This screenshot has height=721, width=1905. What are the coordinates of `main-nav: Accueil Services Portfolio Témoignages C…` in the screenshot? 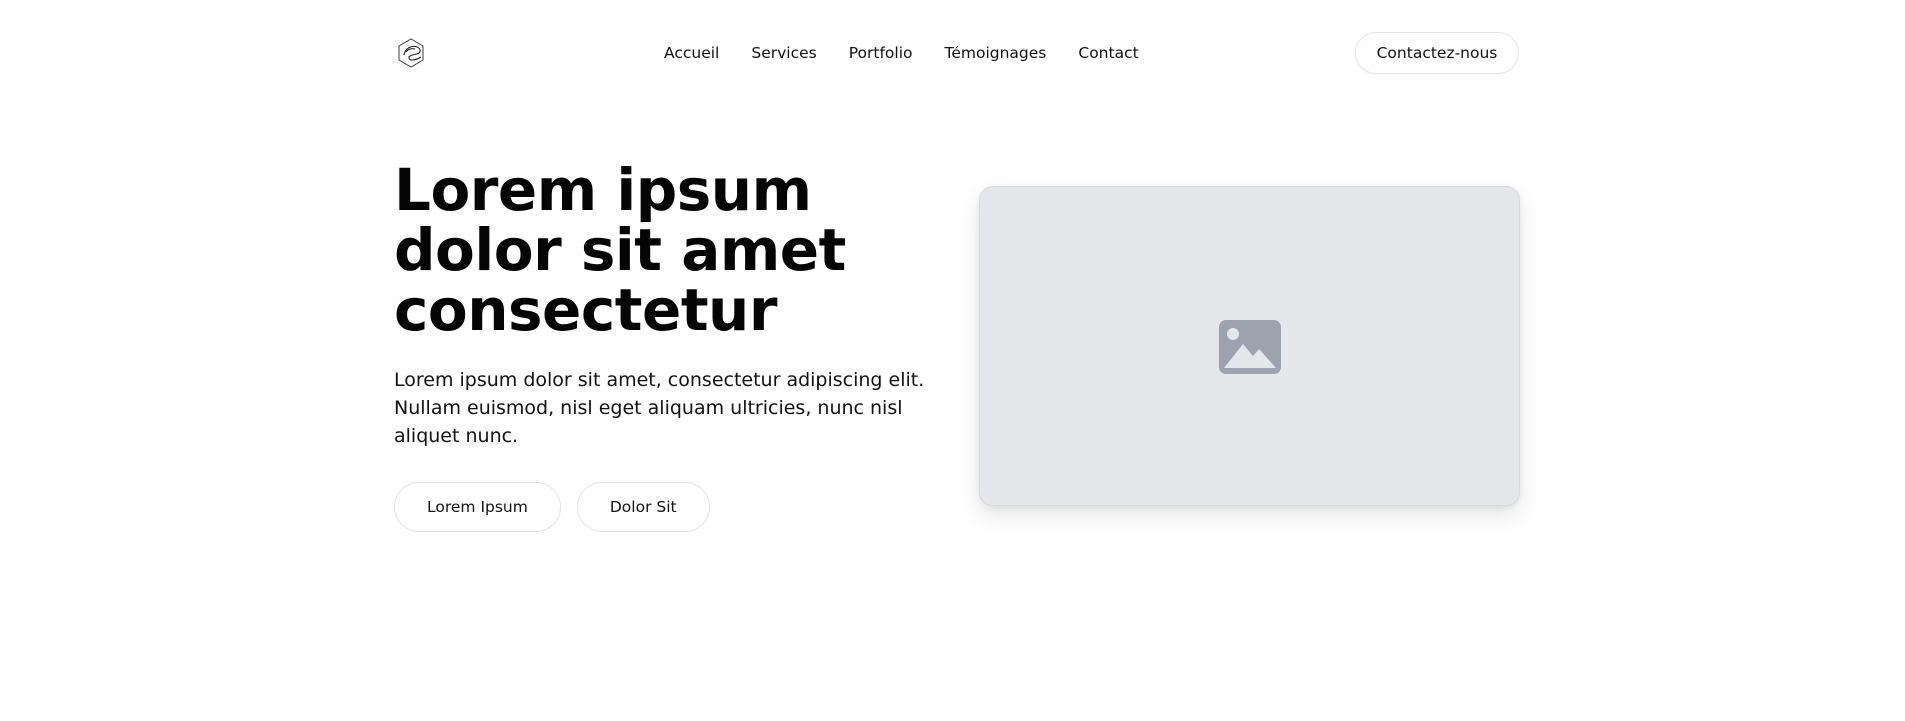 It's located at (901, 53).